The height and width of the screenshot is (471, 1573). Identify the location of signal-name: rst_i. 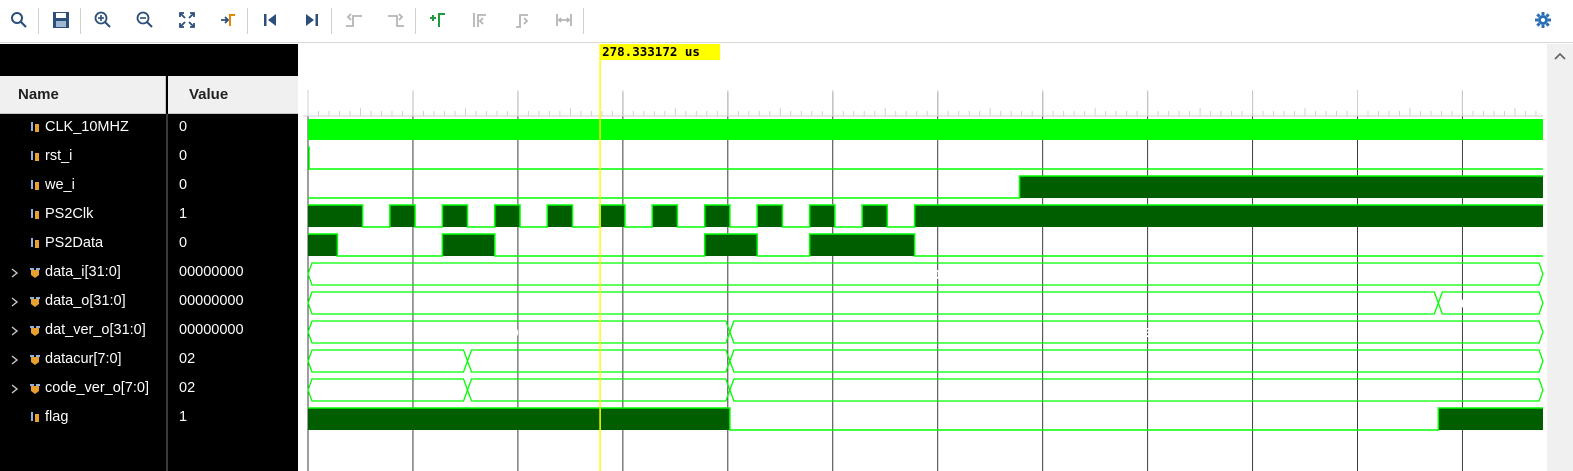
(59, 156).